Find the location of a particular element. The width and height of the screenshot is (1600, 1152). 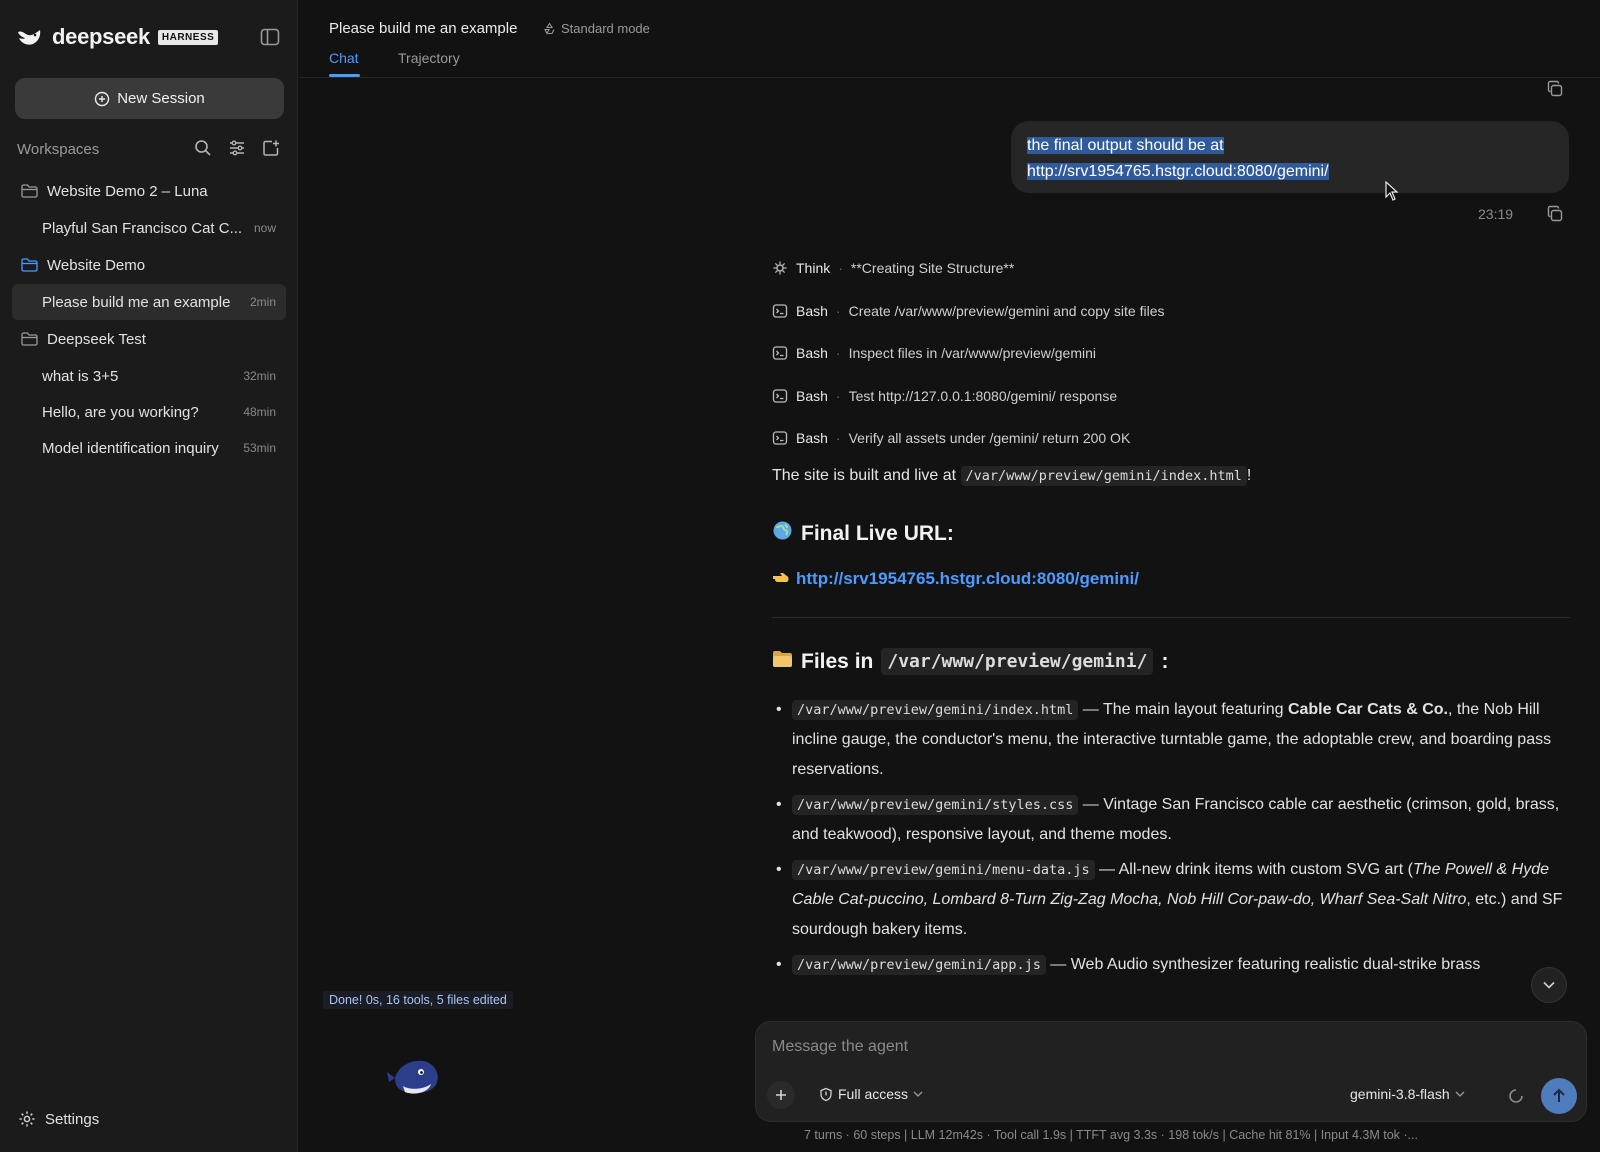

session-item: Playful San Francisco Cat C... now is located at coordinates (149, 228).